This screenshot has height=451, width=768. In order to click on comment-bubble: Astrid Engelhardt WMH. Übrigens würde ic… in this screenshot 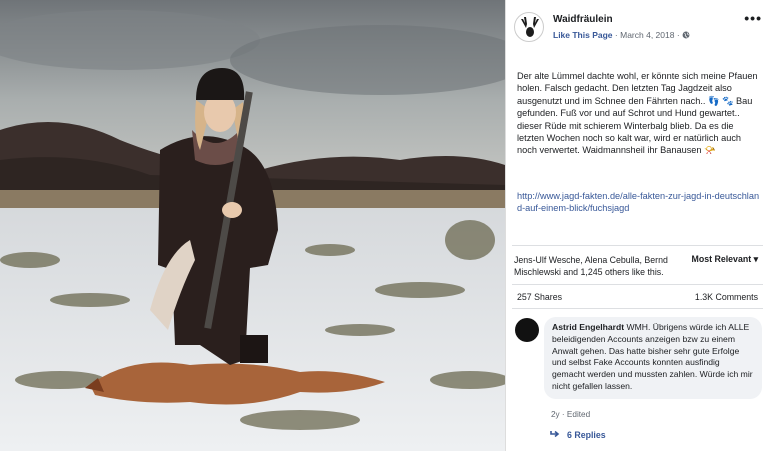, I will do `click(653, 358)`.